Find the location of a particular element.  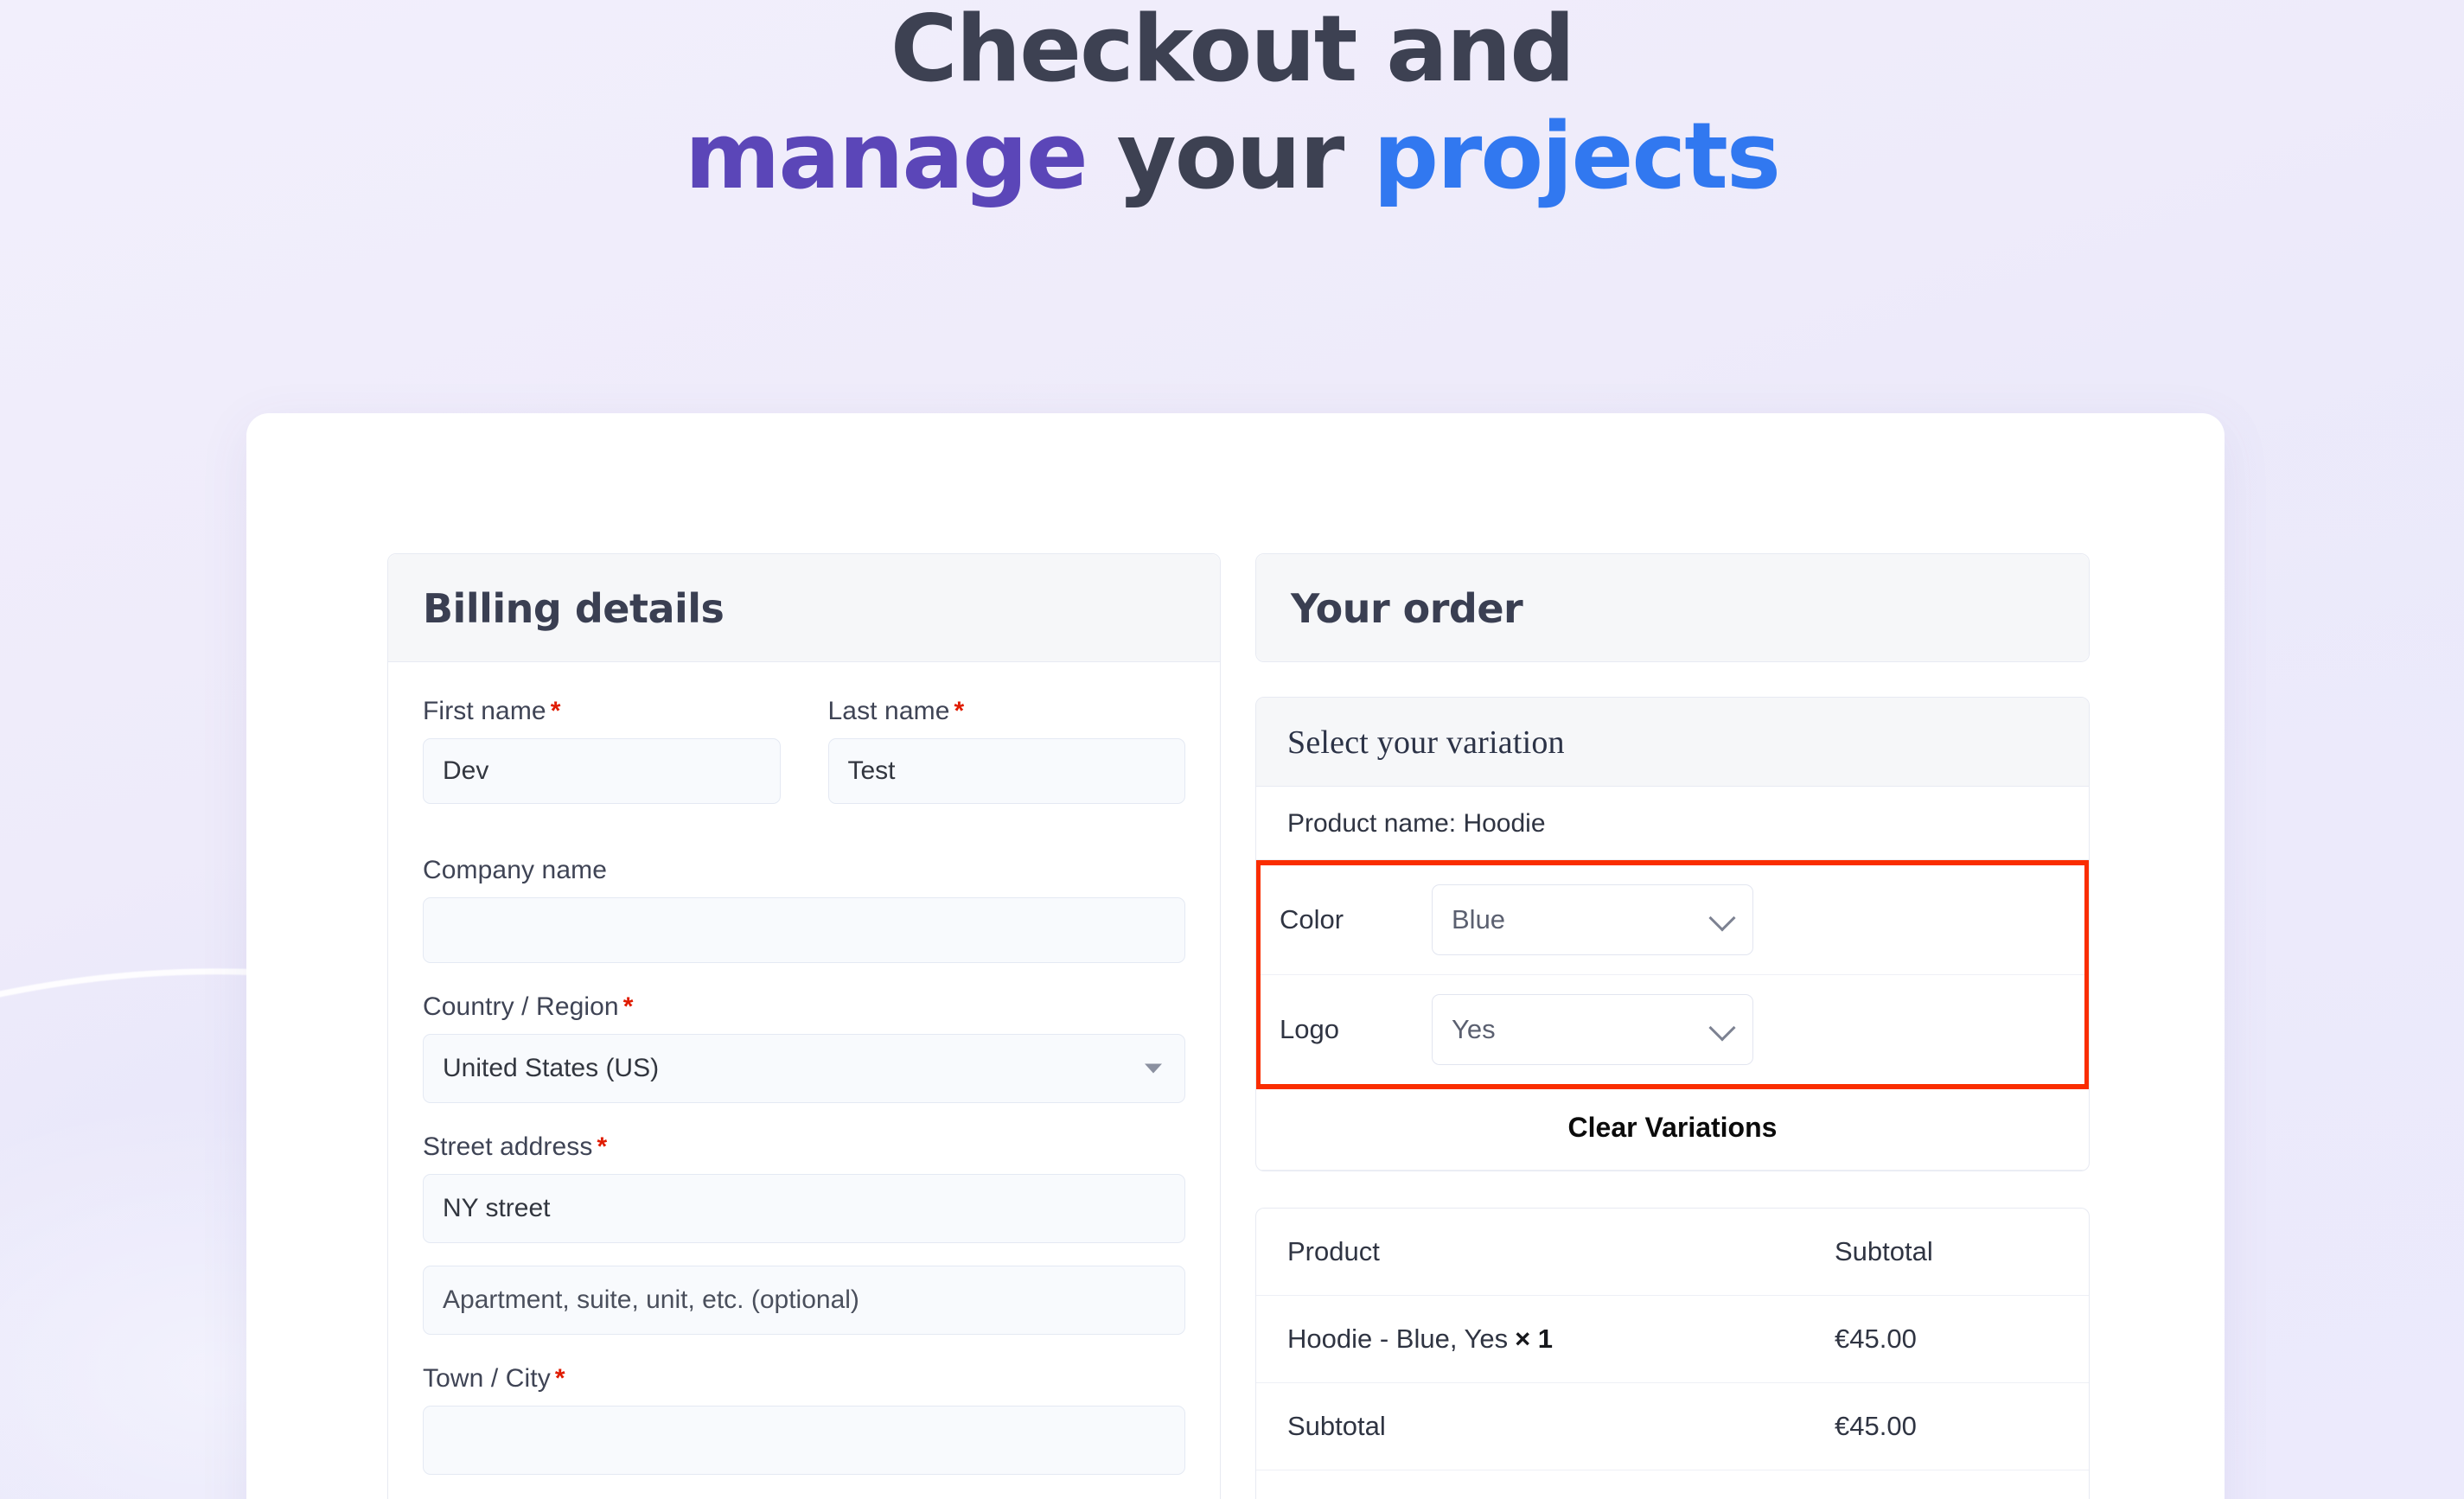

town-city-field: Town / City * is located at coordinates (804, 1419).